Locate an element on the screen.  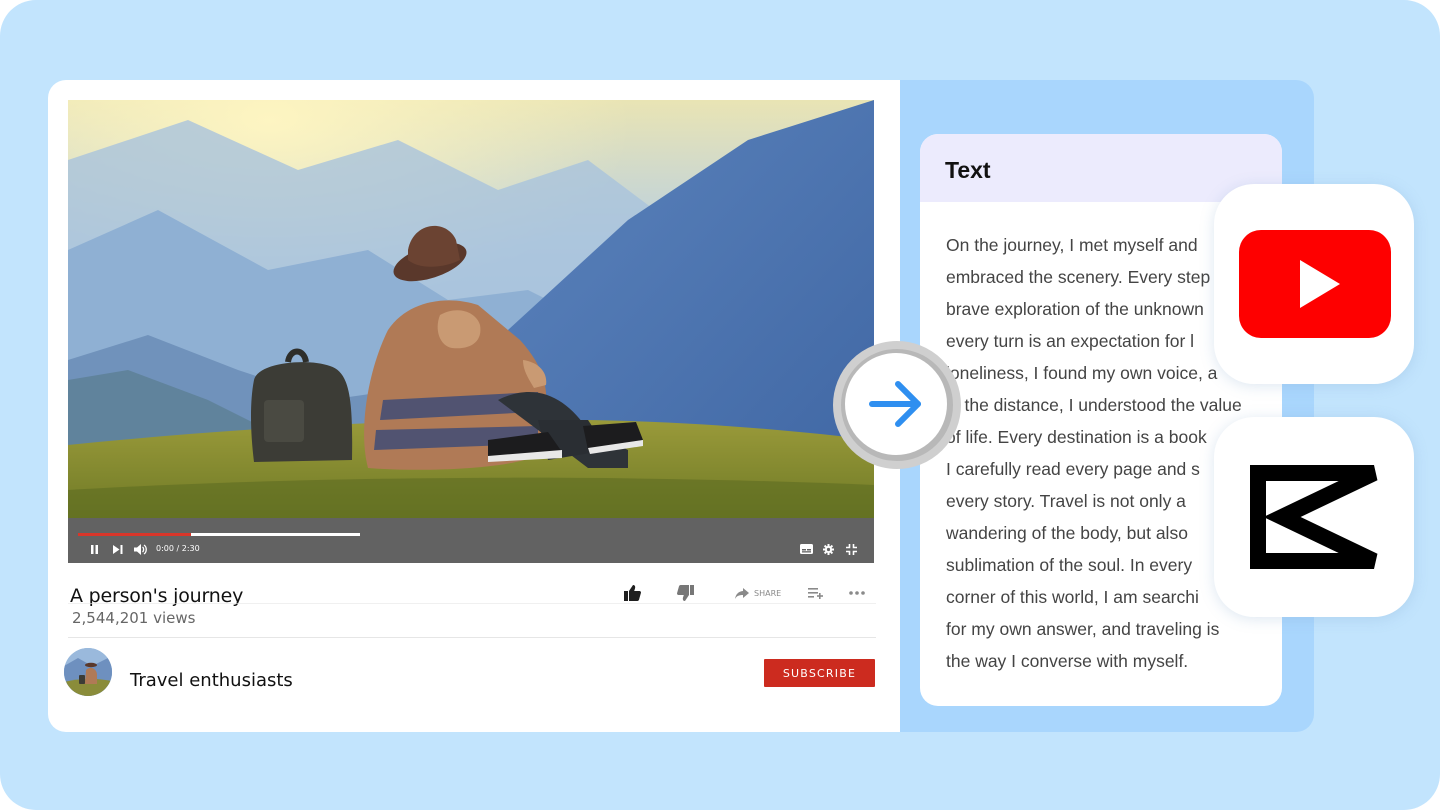
thumbs-down-icon is located at coordinates (685, 593).